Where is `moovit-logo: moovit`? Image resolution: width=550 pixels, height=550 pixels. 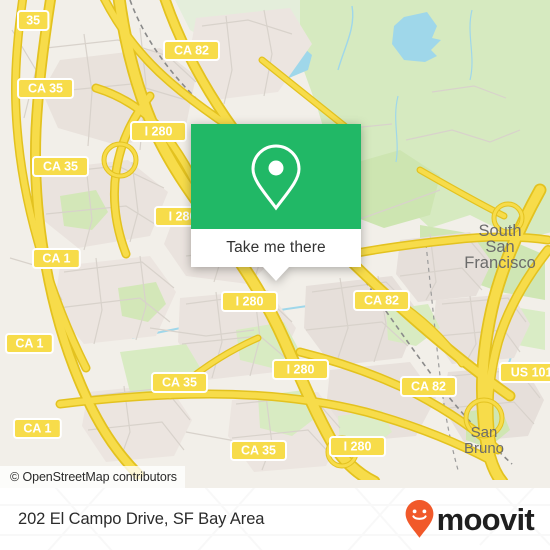 moovit-logo: moovit is located at coordinates (469, 519).